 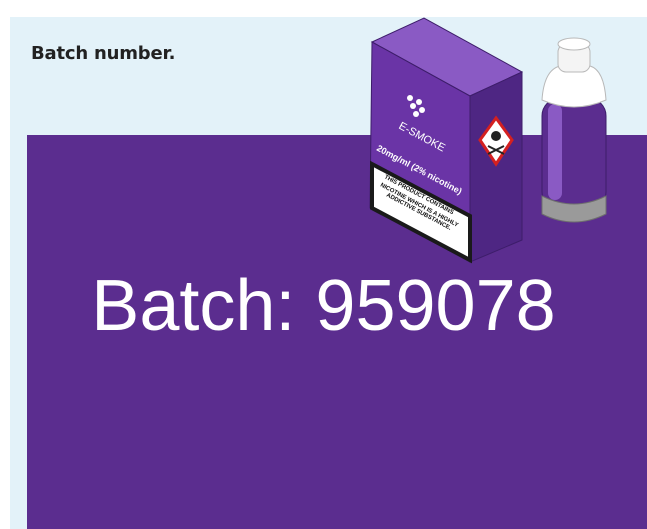 What do you see at coordinates (103, 53) in the screenshot?
I see `page-title: Batch number.` at bounding box center [103, 53].